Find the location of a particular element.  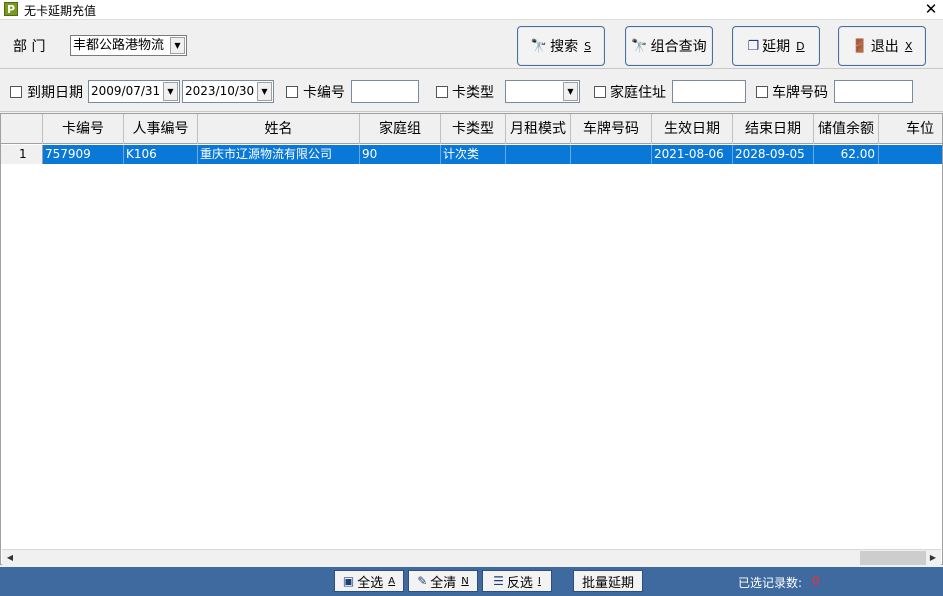

address-checkbox is located at coordinates (600, 92).